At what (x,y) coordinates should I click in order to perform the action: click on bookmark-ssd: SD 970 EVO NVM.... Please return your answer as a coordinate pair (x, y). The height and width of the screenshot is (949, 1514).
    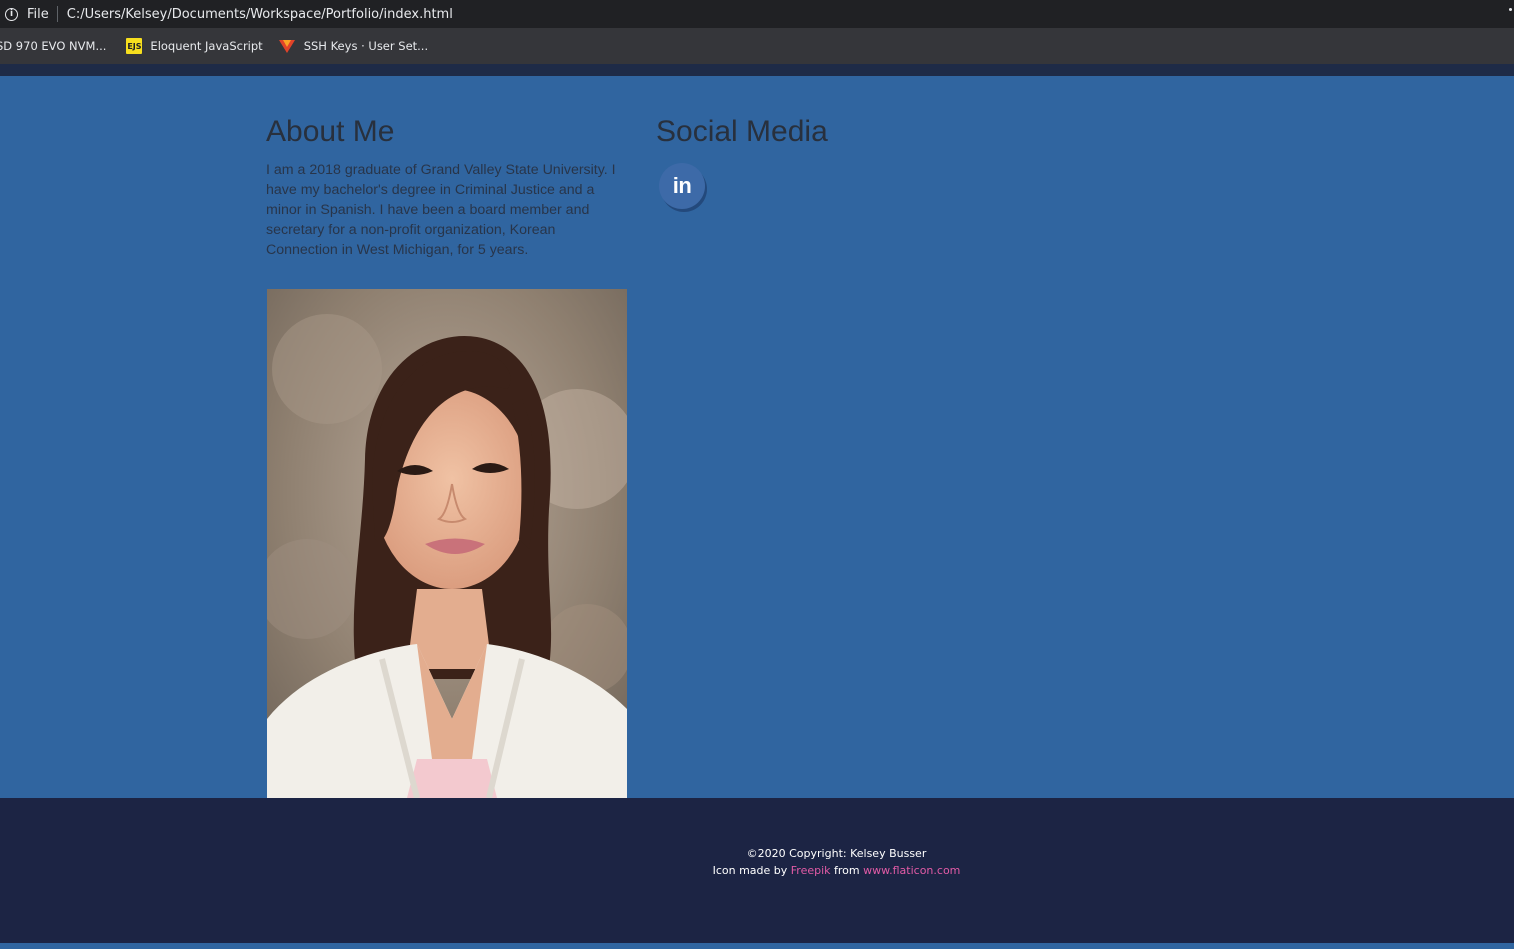
    Looking at the image, I should click on (53, 46).